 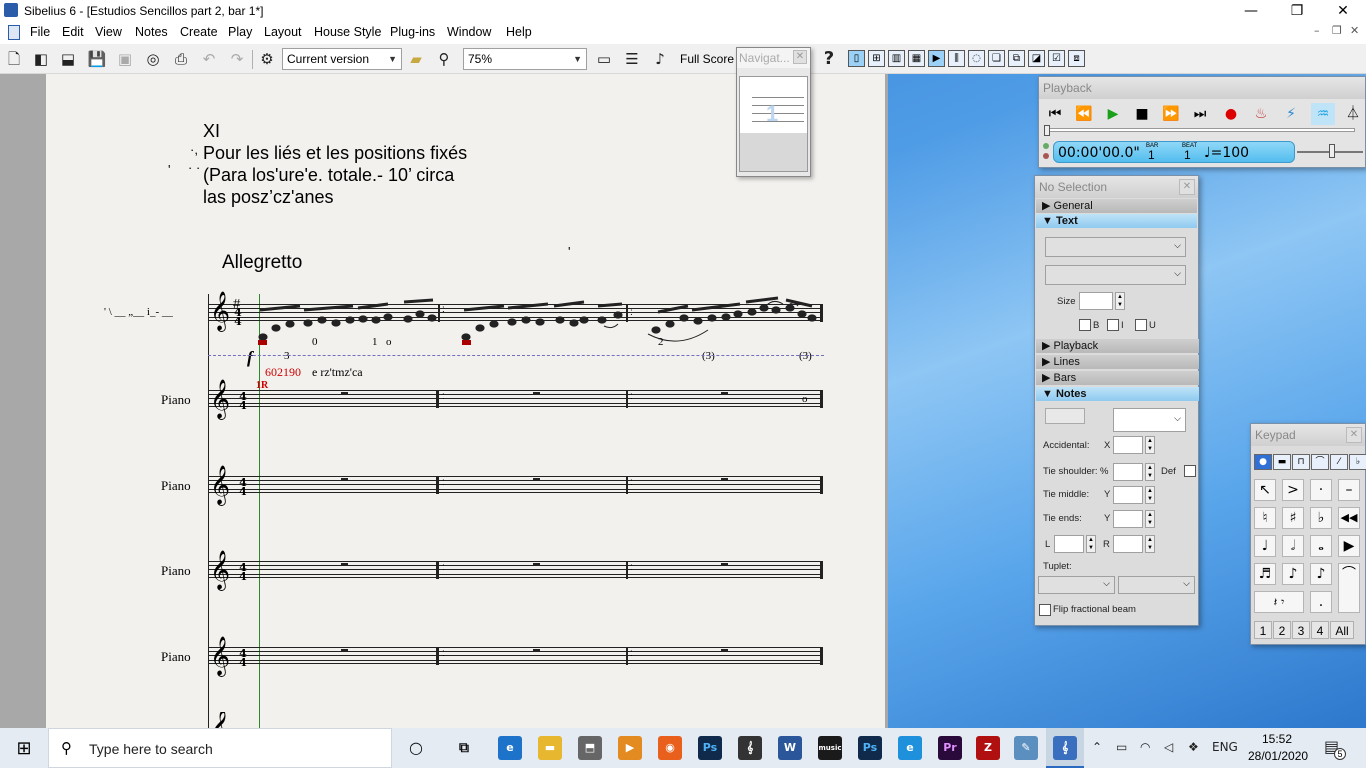 What do you see at coordinates (237, 59) in the screenshot?
I see `redo-icon: ↷` at bounding box center [237, 59].